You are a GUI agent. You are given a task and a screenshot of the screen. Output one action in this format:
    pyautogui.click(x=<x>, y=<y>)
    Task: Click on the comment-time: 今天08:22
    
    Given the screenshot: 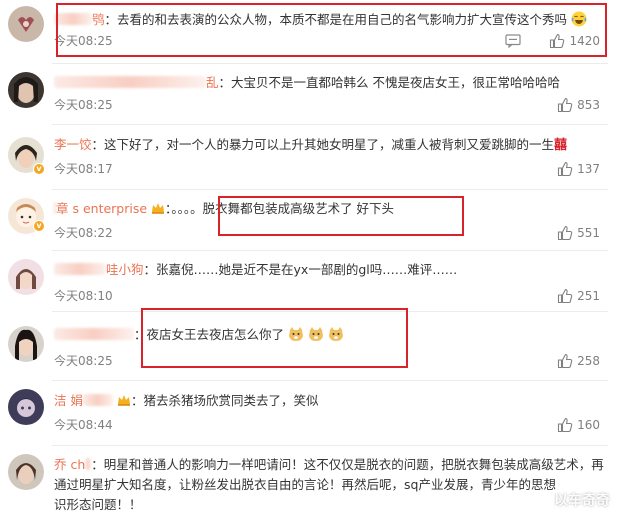 What is the action you would take?
    pyautogui.click(x=83, y=233)
    